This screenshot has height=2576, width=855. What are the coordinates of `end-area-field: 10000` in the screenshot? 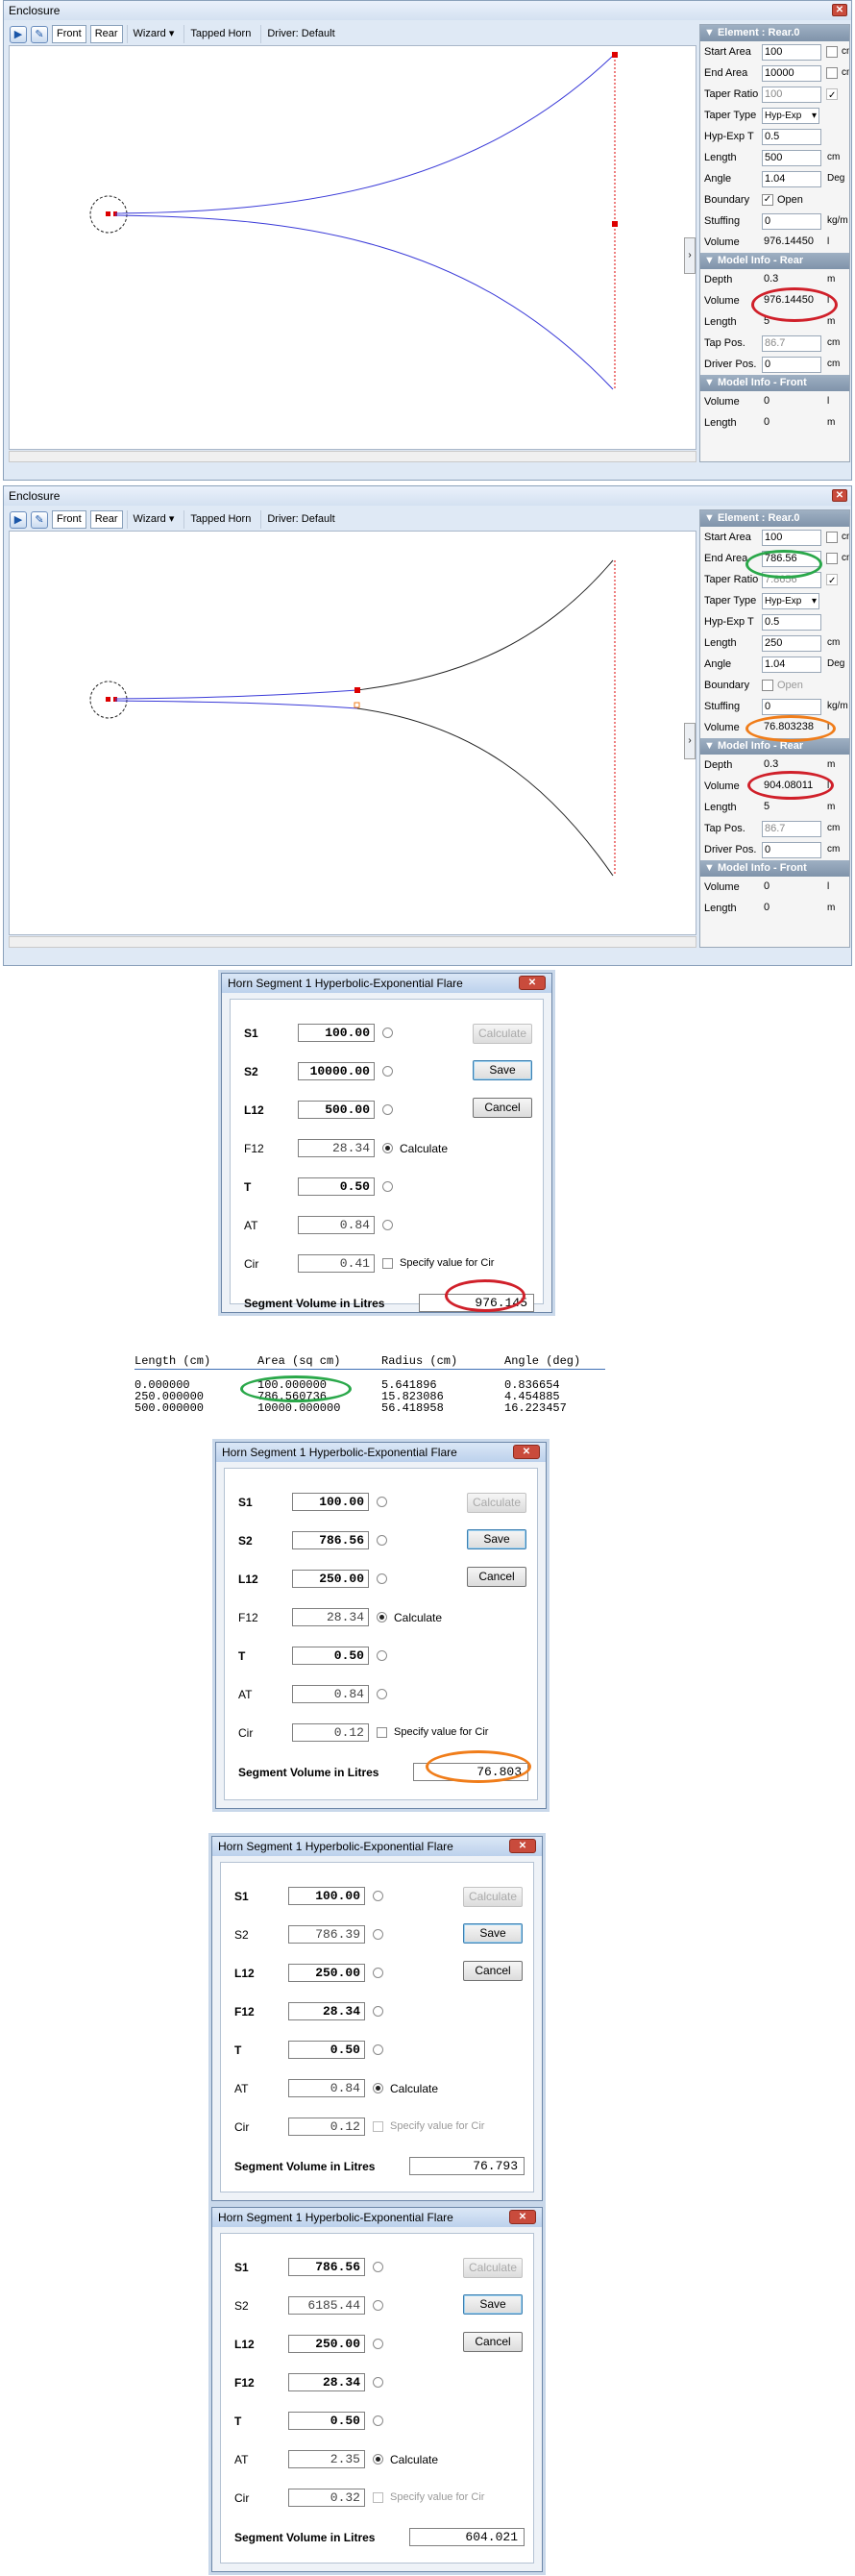 It's located at (792, 73).